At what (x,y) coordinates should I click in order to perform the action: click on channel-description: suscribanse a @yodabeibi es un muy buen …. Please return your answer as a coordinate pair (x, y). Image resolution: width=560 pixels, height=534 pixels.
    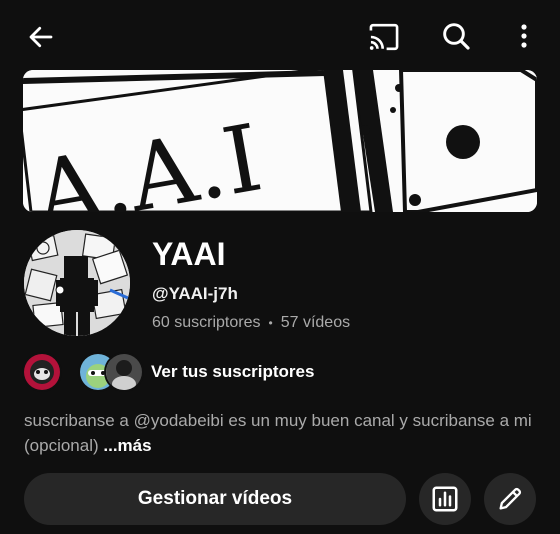
    Looking at the image, I should click on (281, 433).